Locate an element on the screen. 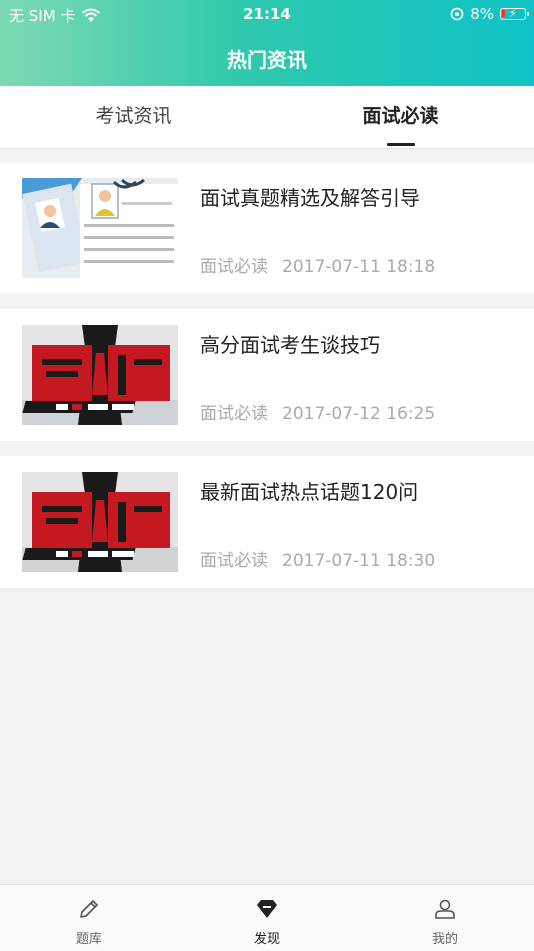 This screenshot has width=534, height=951. tab-strip: 考试资讯 面试必读 is located at coordinates (267, 117).